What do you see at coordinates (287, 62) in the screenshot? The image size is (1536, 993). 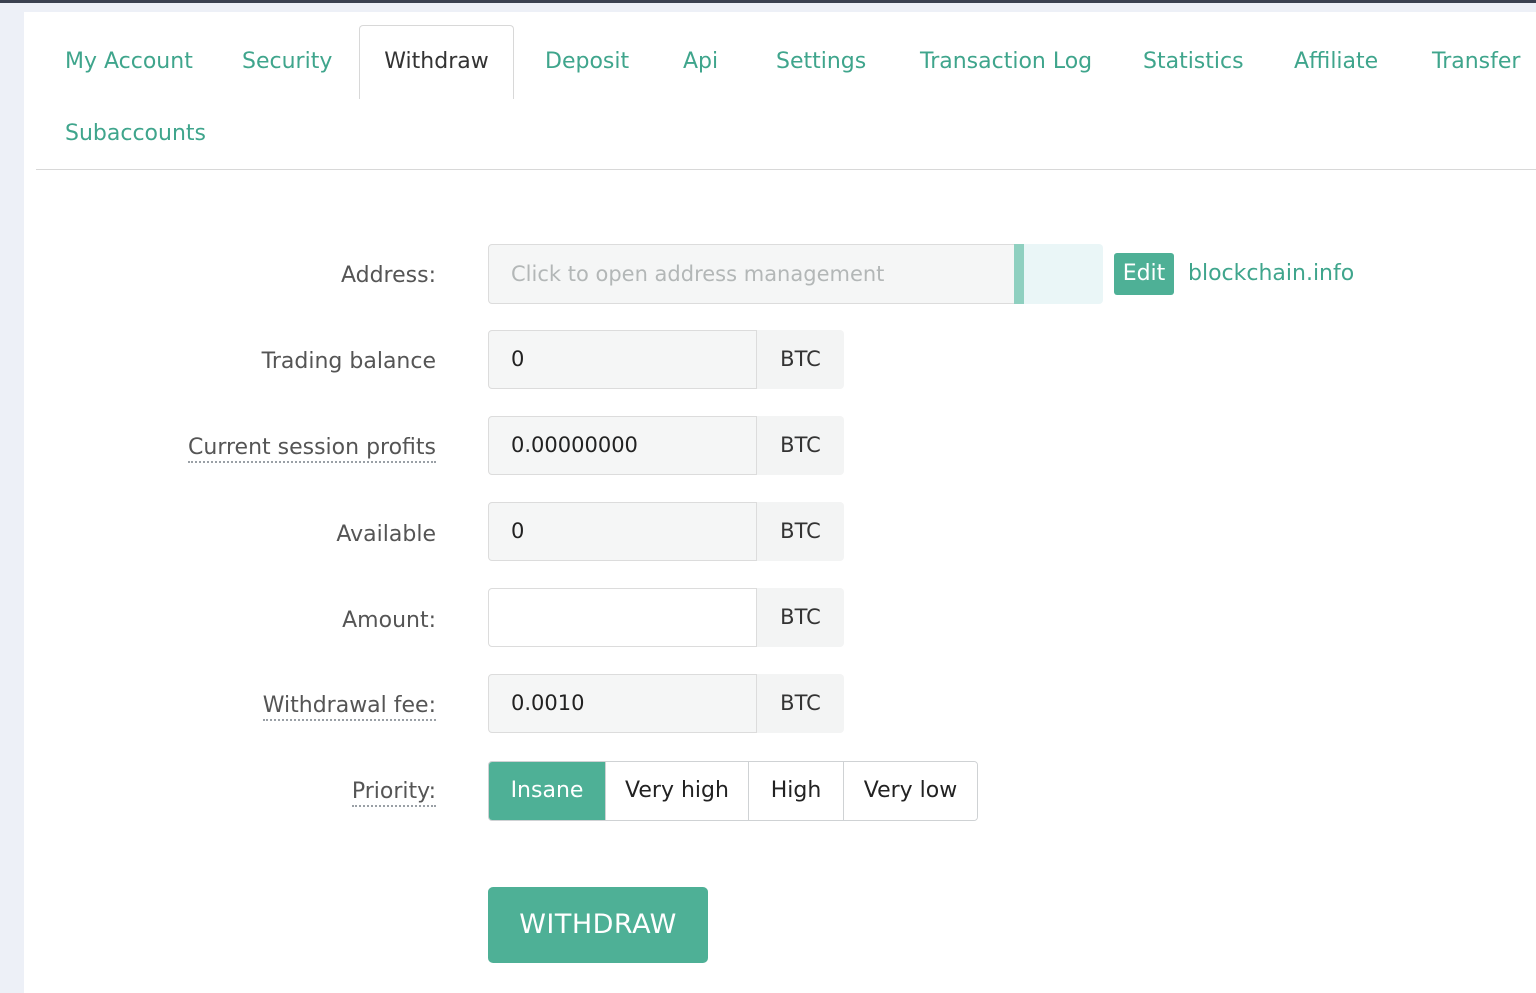 I see `tab-security: Security` at bounding box center [287, 62].